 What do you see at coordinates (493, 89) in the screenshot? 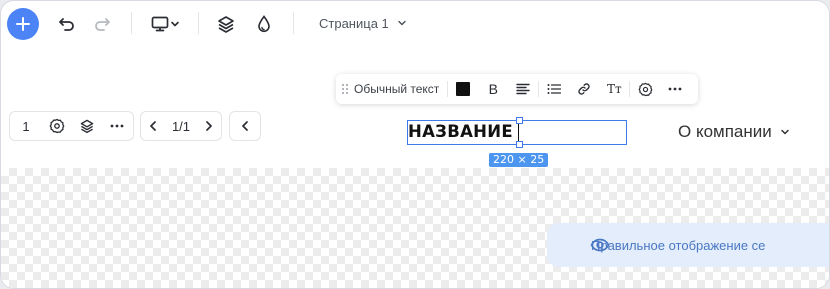
I see `bold-button: B` at bounding box center [493, 89].